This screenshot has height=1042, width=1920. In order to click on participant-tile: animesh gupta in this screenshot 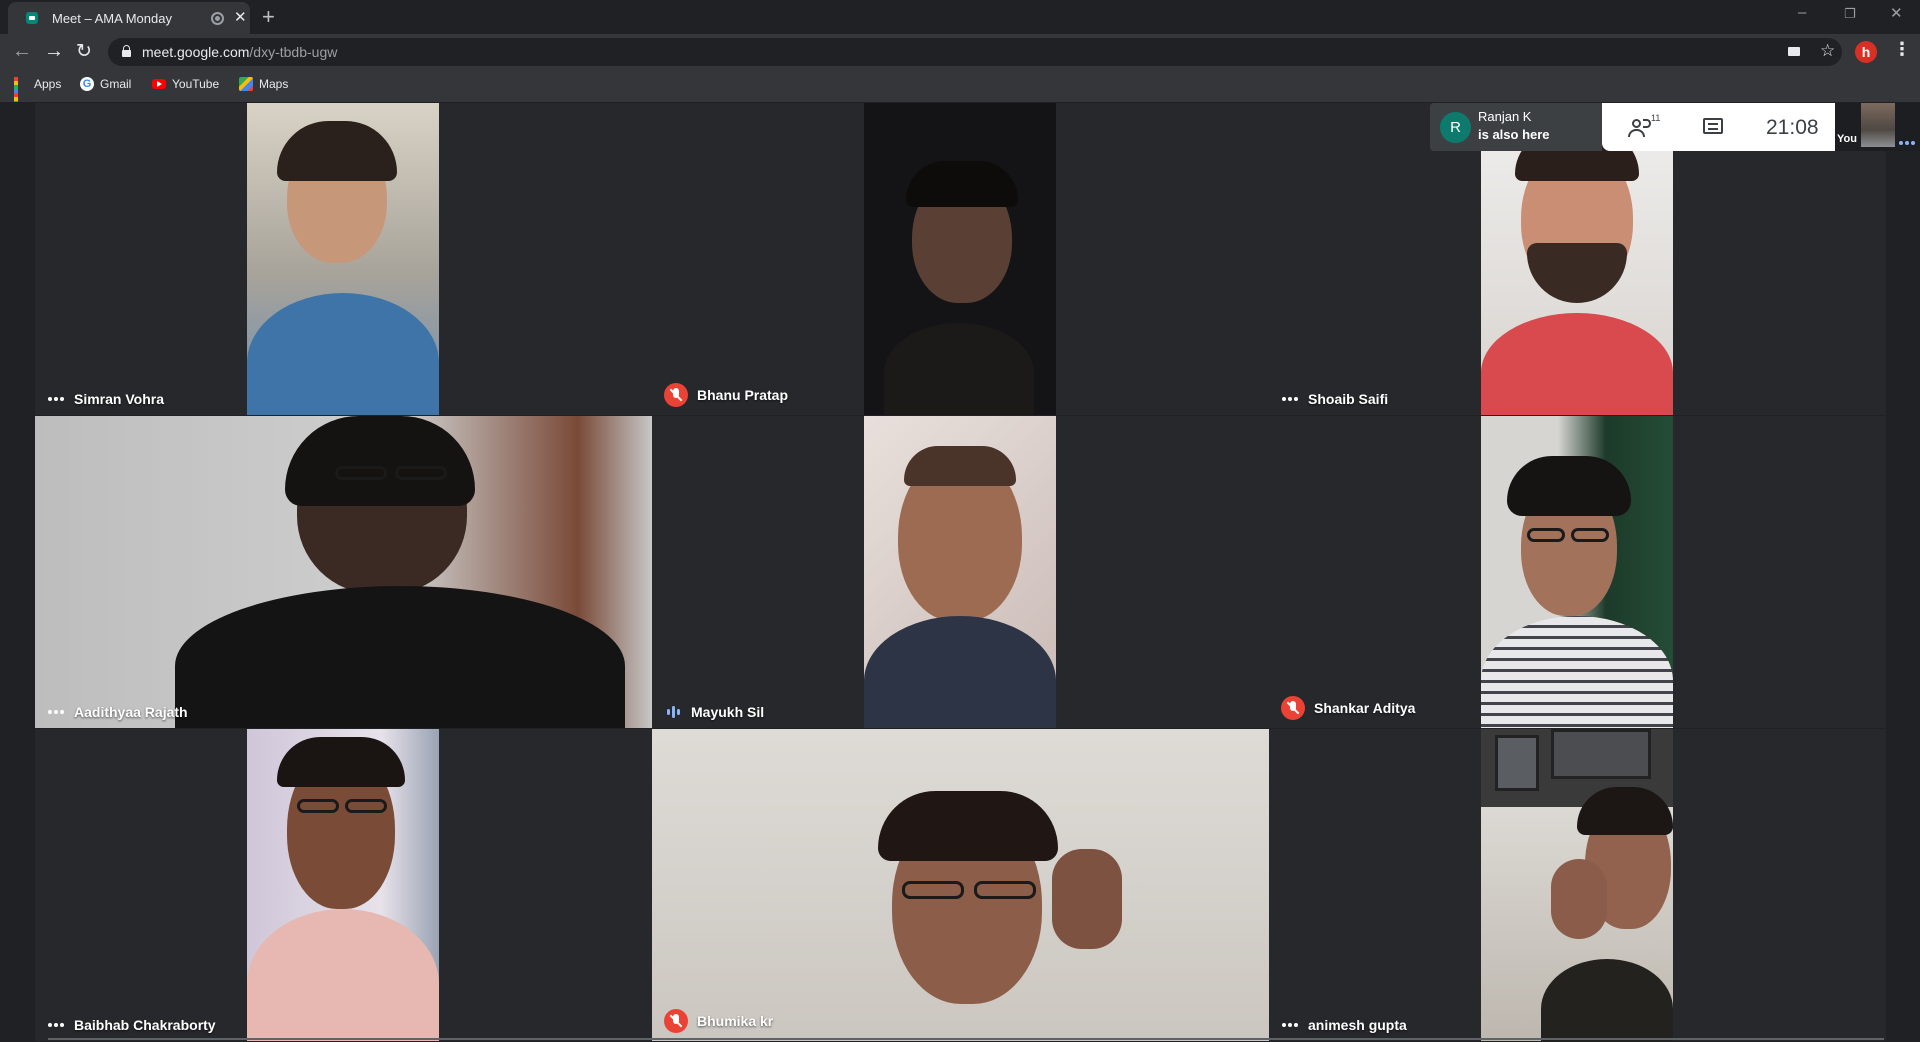, I will do `click(1577, 885)`.